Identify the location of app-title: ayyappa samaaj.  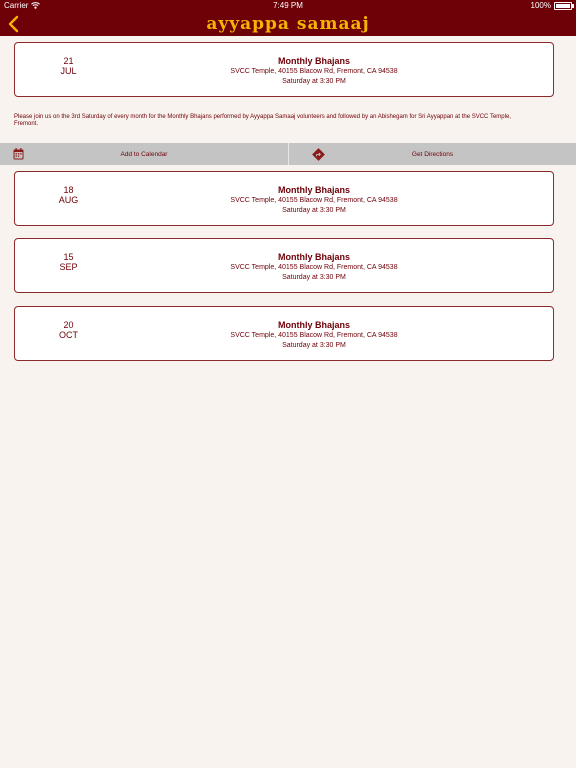
(288, 24).